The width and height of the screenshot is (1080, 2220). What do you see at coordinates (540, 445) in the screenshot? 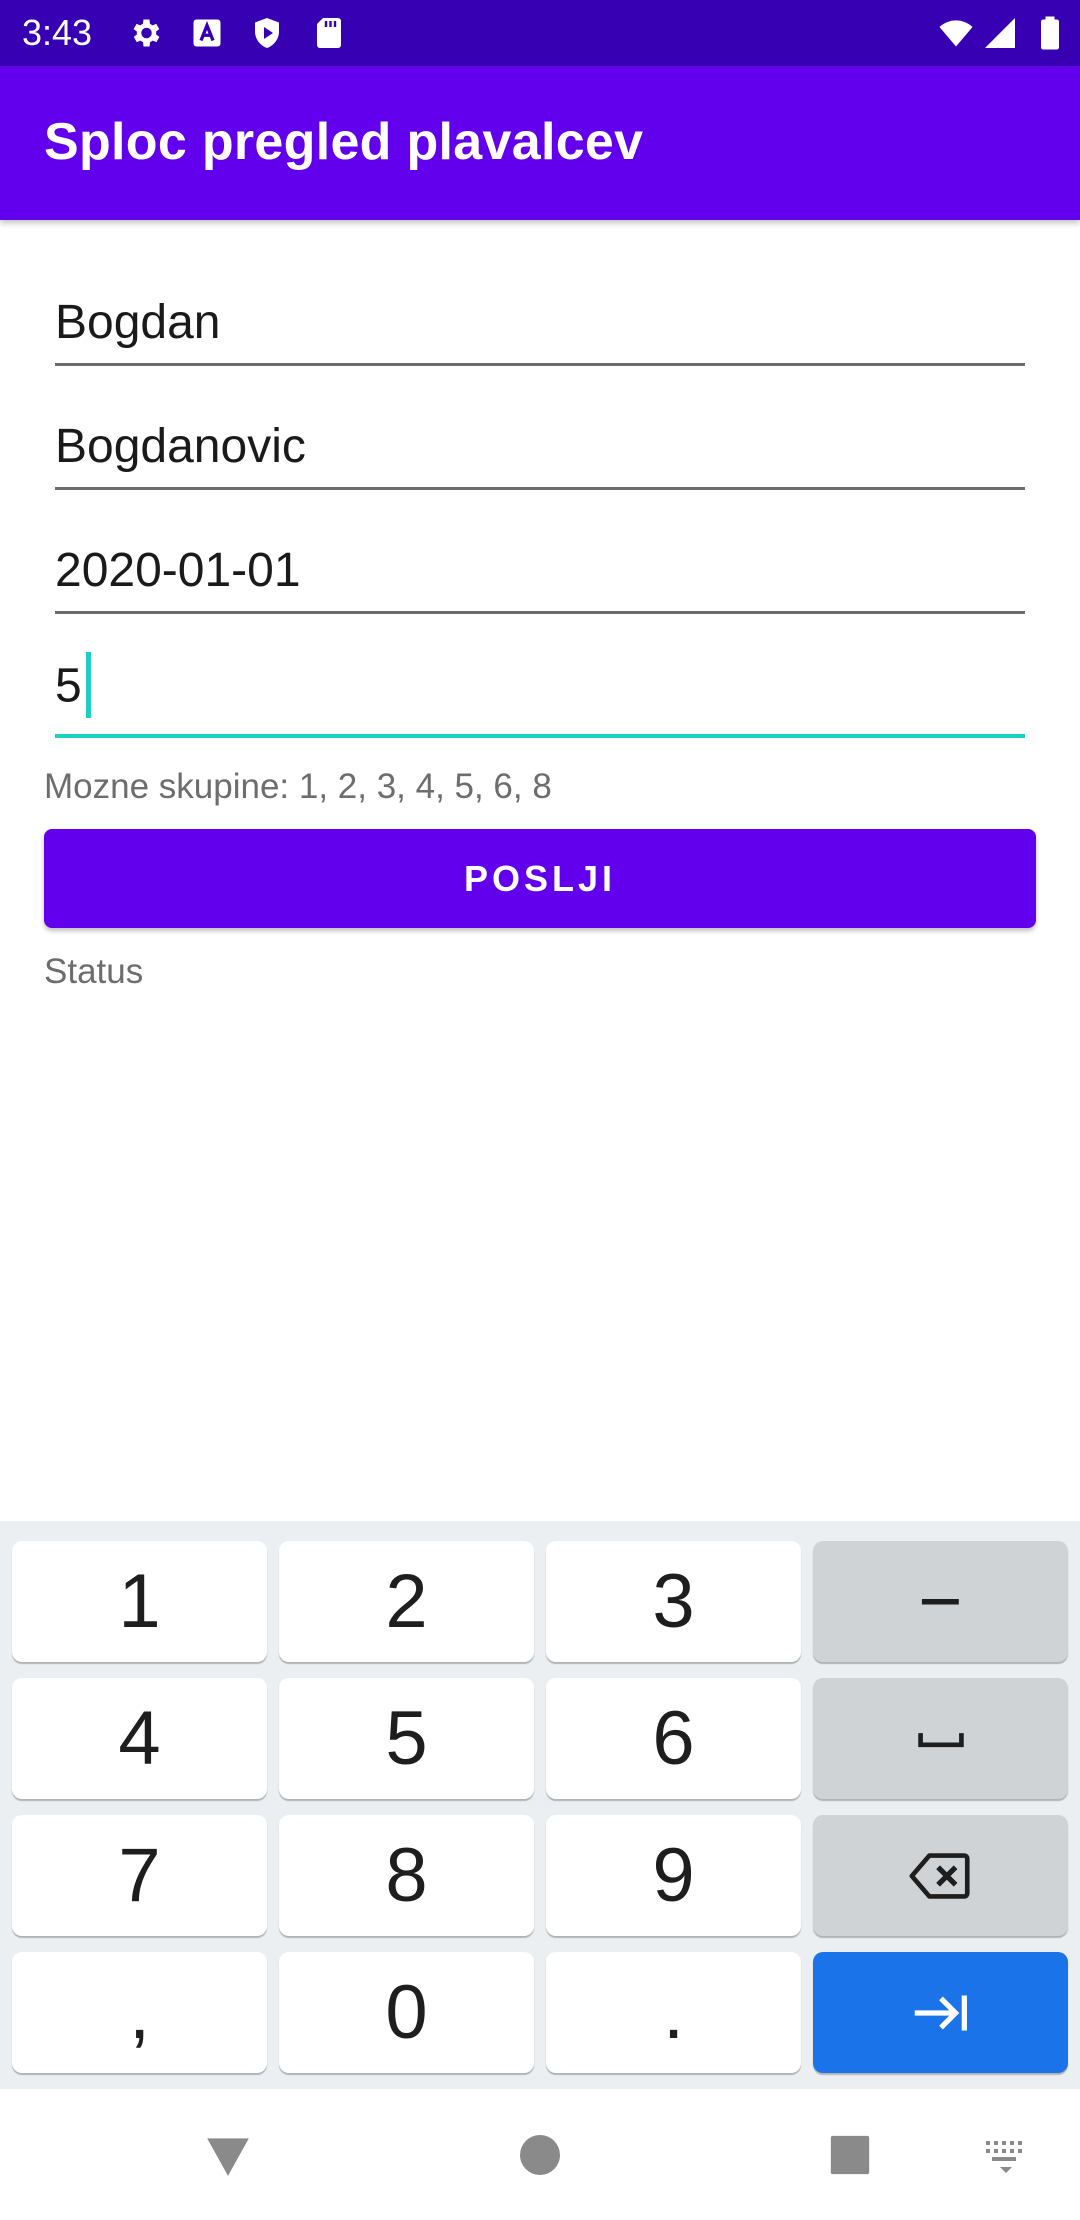
I see `last-name-field: Bogdanovic` at bounding box center [540, 445].